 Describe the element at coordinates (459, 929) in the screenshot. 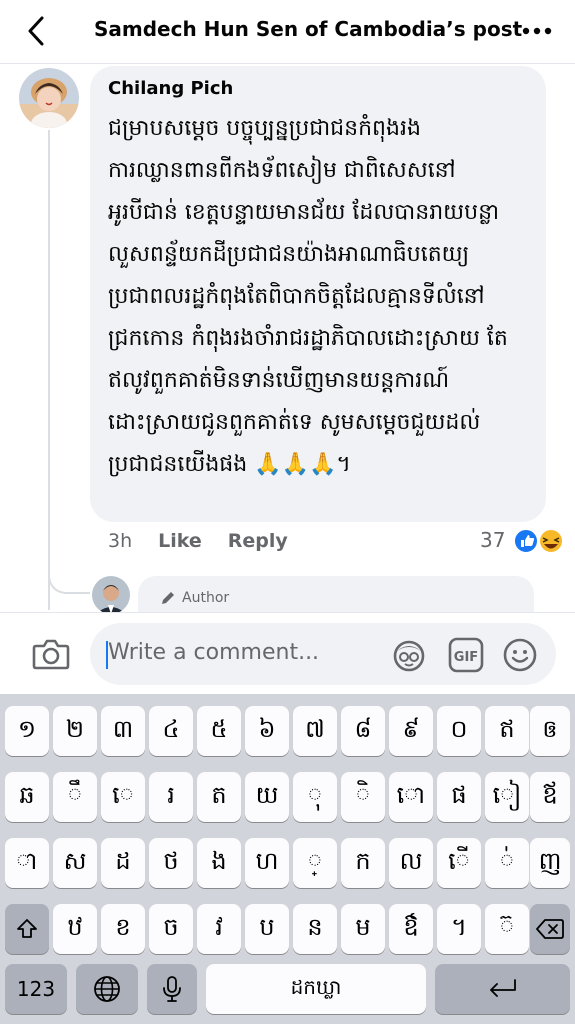

I see `key: ។` at that location.